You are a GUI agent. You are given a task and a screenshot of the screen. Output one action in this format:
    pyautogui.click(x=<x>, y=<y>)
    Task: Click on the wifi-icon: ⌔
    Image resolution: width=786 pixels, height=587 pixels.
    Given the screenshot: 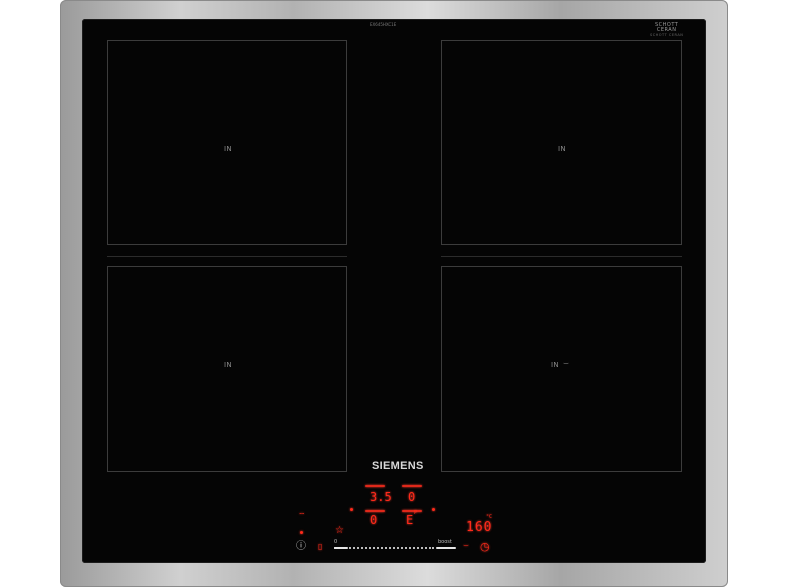 What is the action you would take?
    pyautogui.click(x=302, y=516)
    